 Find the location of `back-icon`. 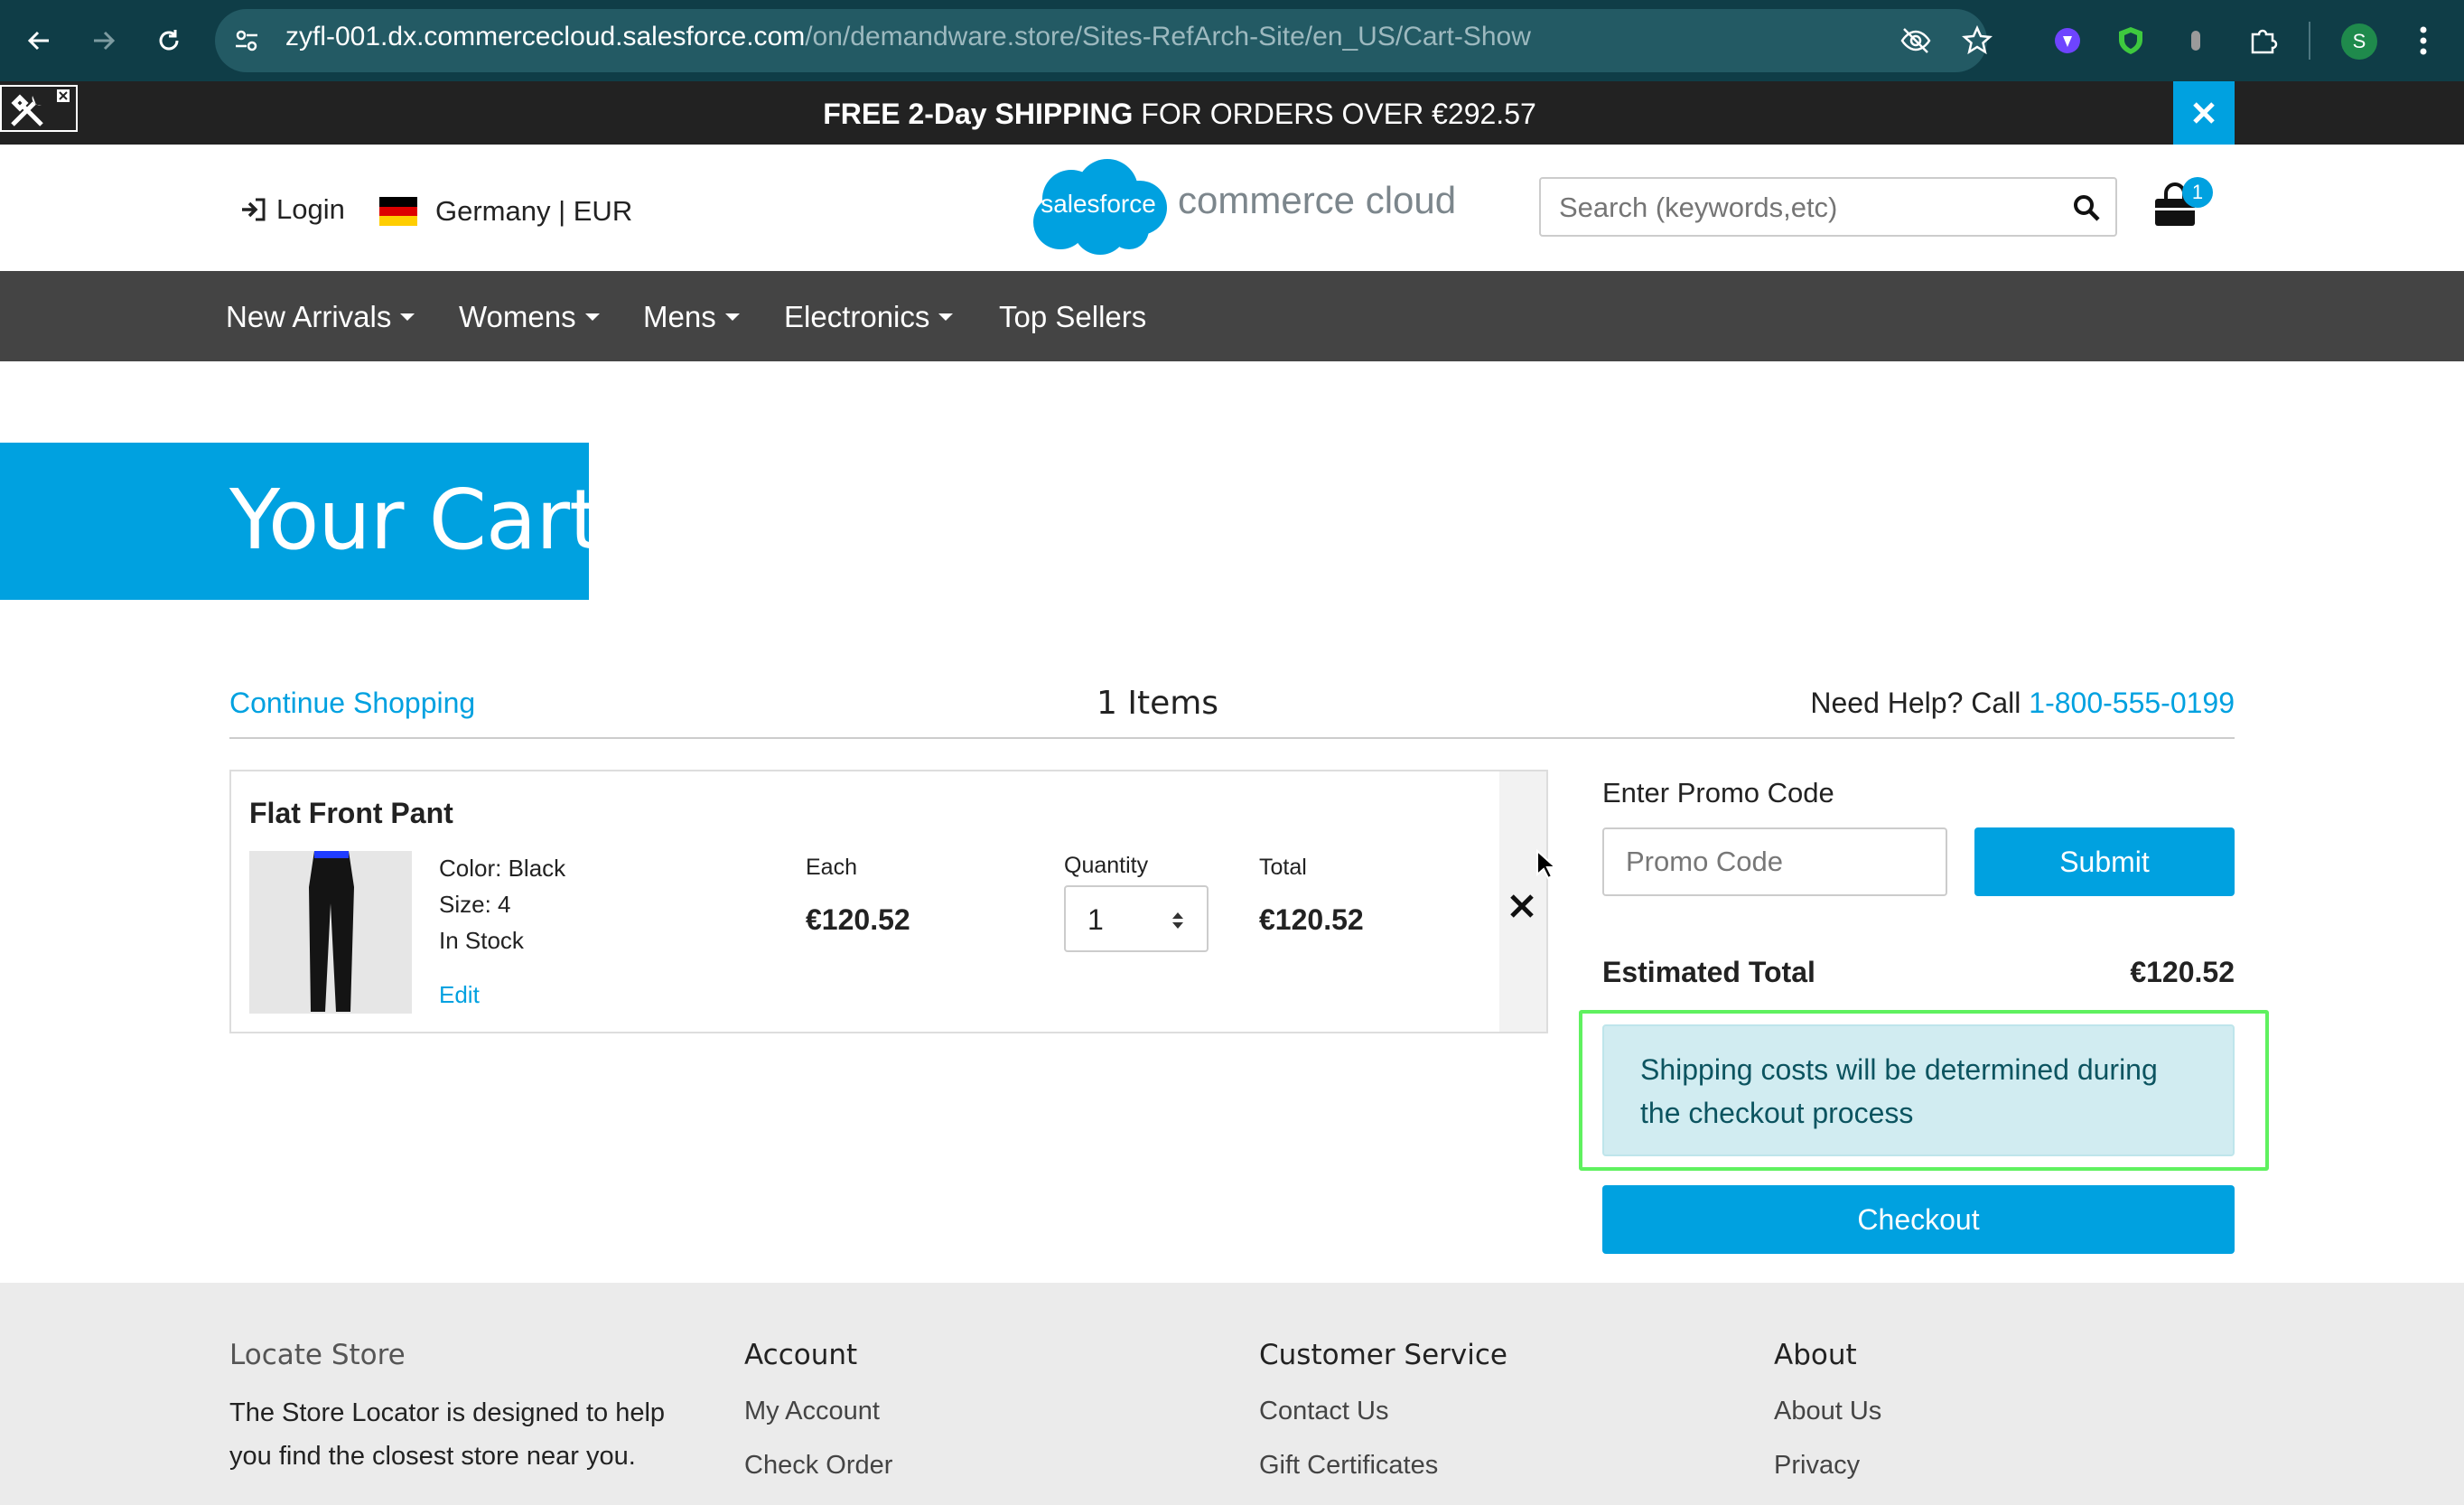

back-icon is located at coordinates (39, 40).